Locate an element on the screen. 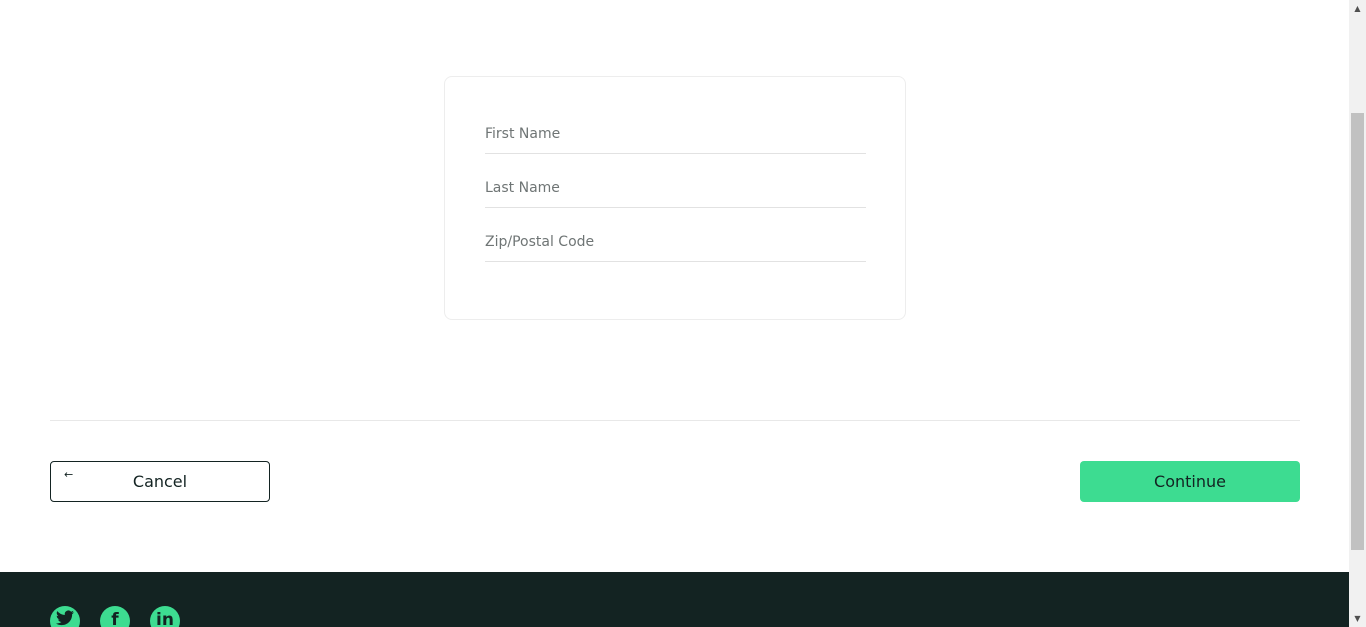 This screenshot has height=627, width=1366. twitter-bird-glyph is located at coordinates (65, 618).